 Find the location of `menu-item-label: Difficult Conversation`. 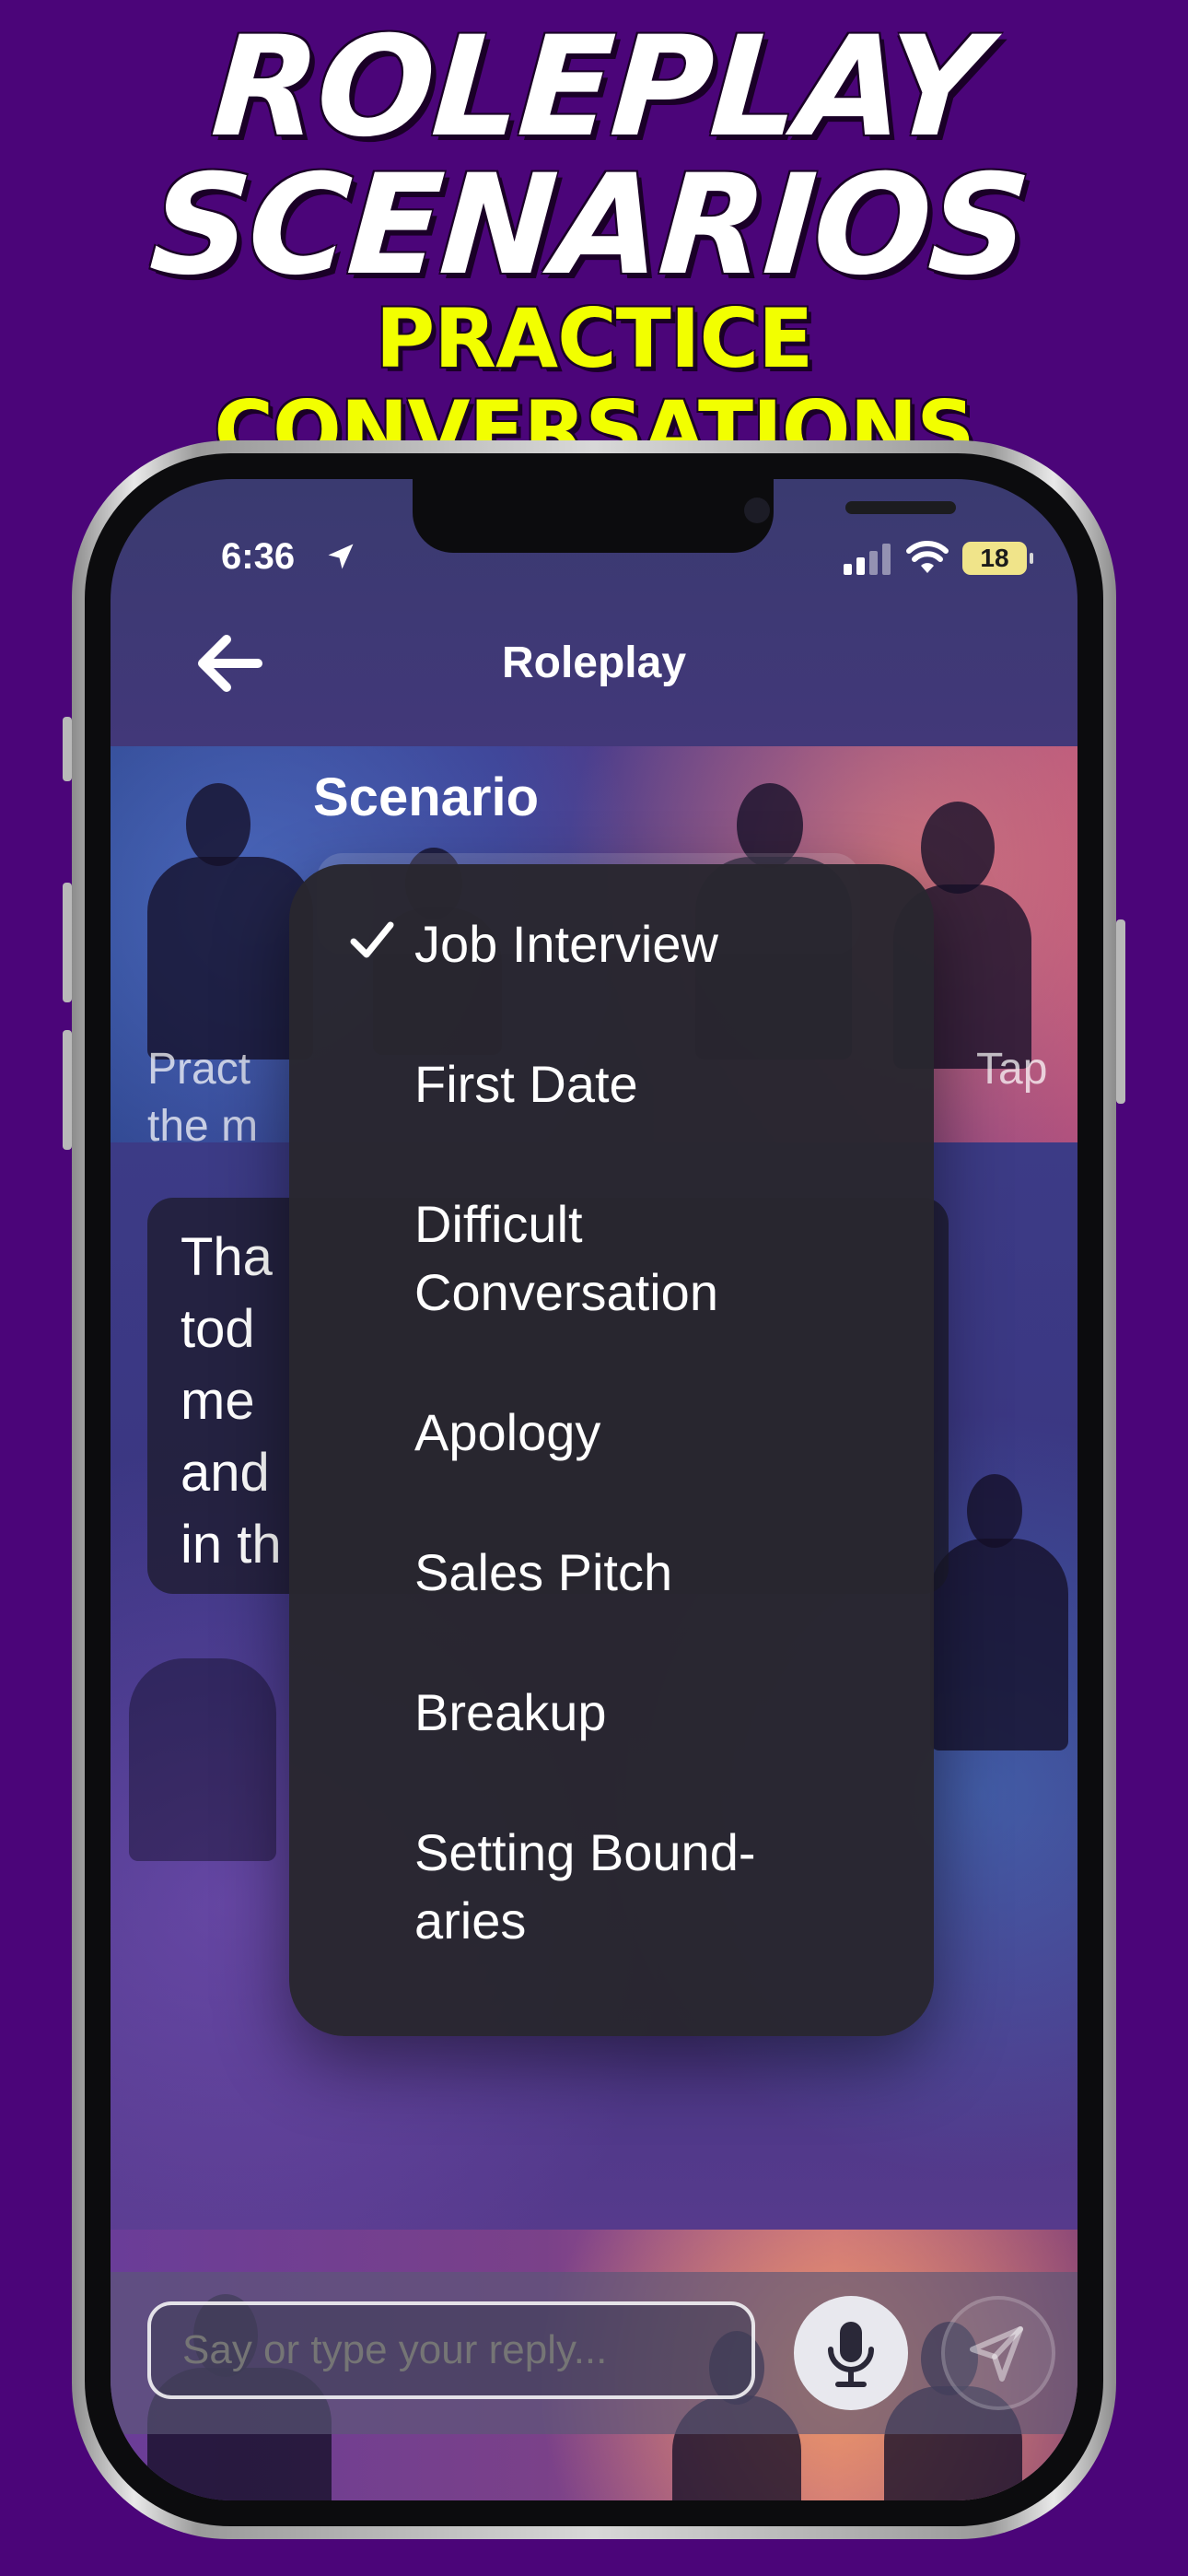

menu-item-label: Difficult Conversation is located at coordinates (566, 1258).